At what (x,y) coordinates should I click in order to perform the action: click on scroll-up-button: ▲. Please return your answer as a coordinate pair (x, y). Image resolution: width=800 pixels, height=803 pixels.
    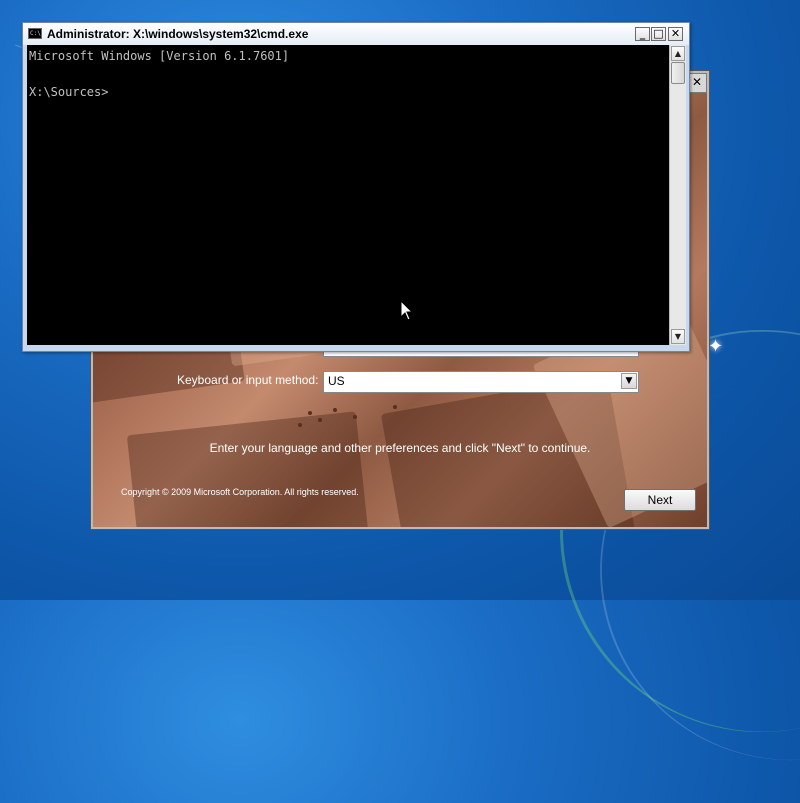
    Looking at the image, I should click on (678, 53).